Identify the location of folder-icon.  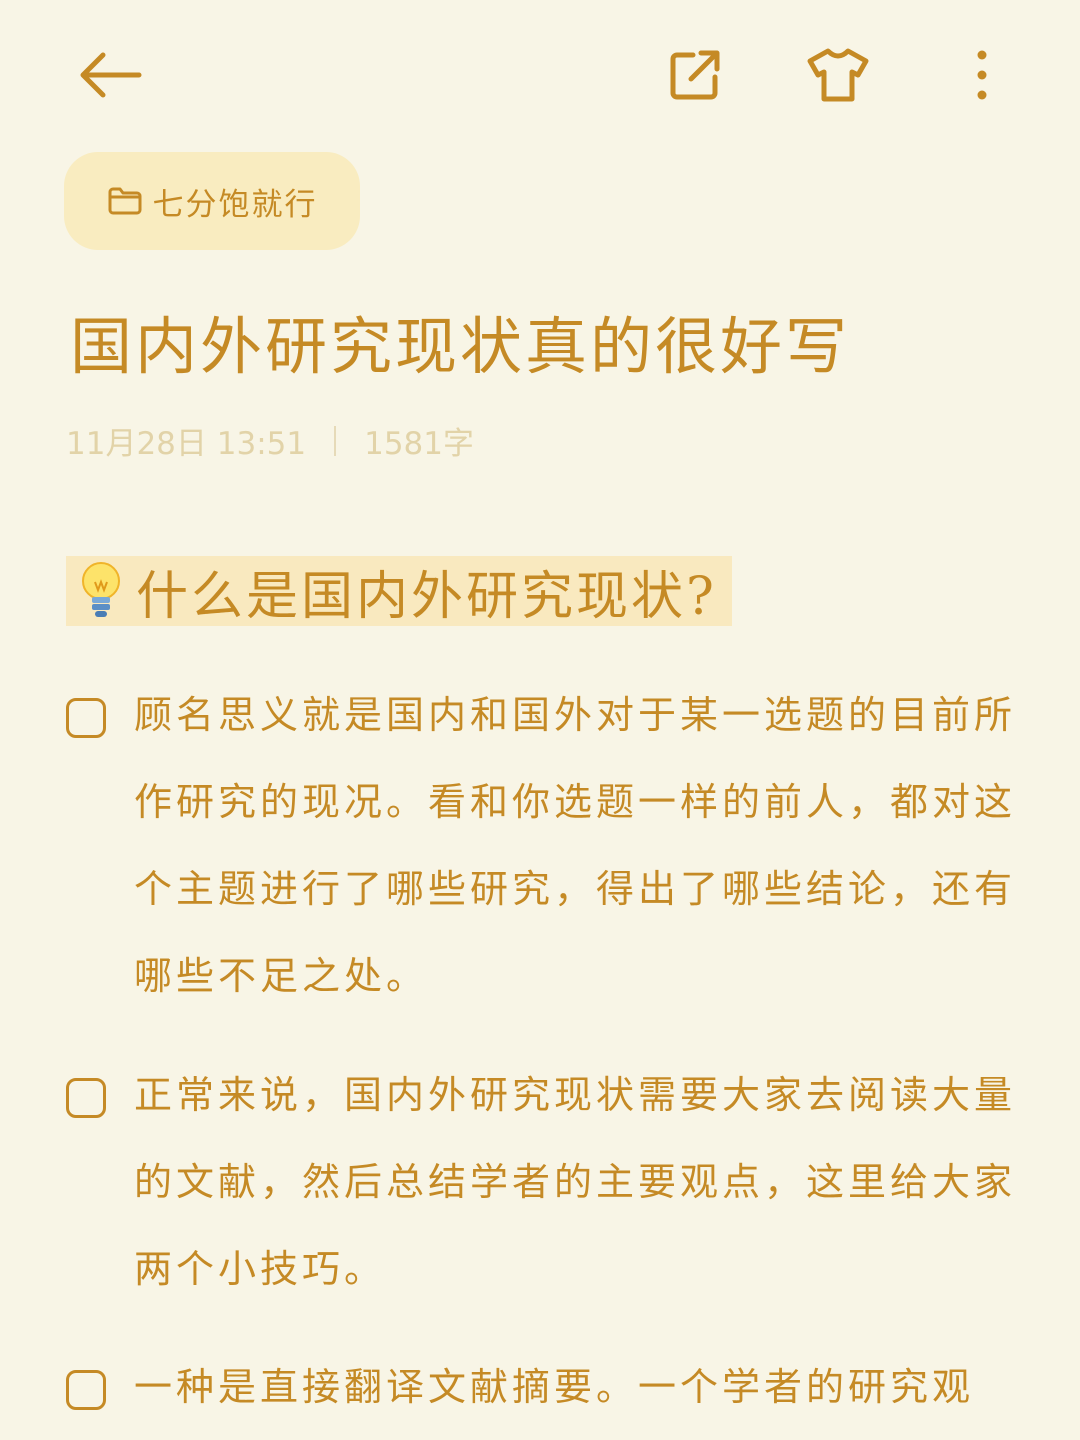
(124, 201).